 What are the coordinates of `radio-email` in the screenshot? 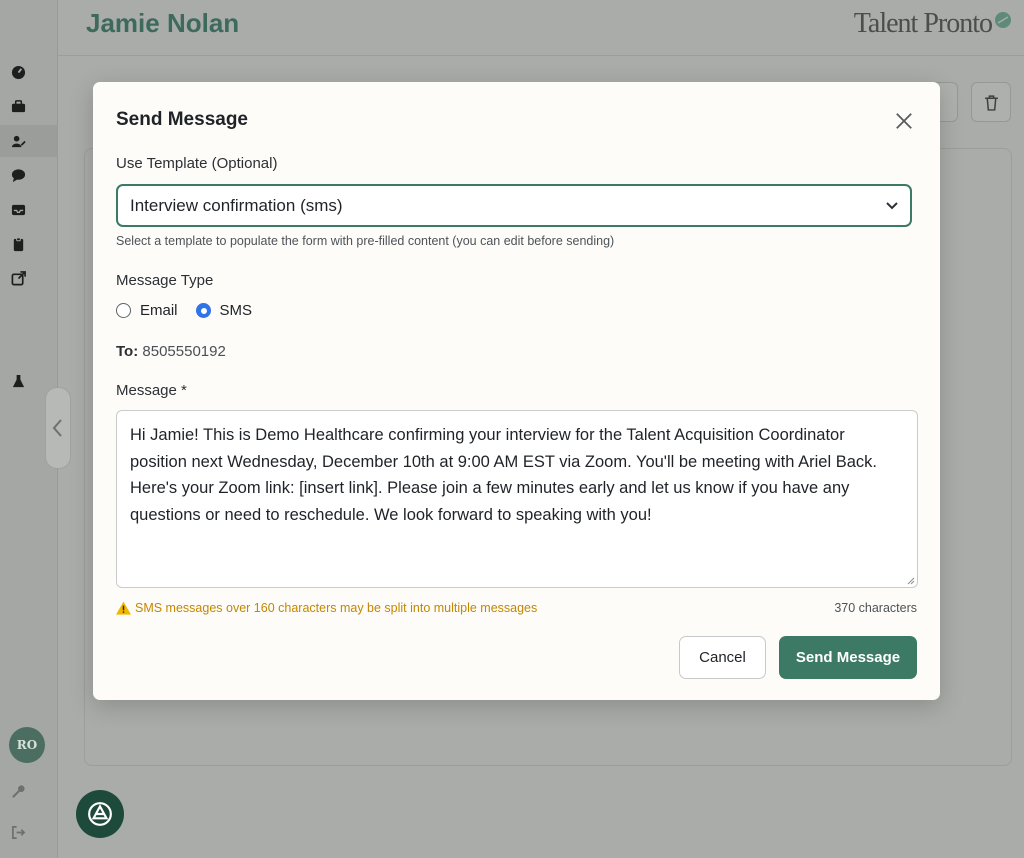 It's located at (123, 310).